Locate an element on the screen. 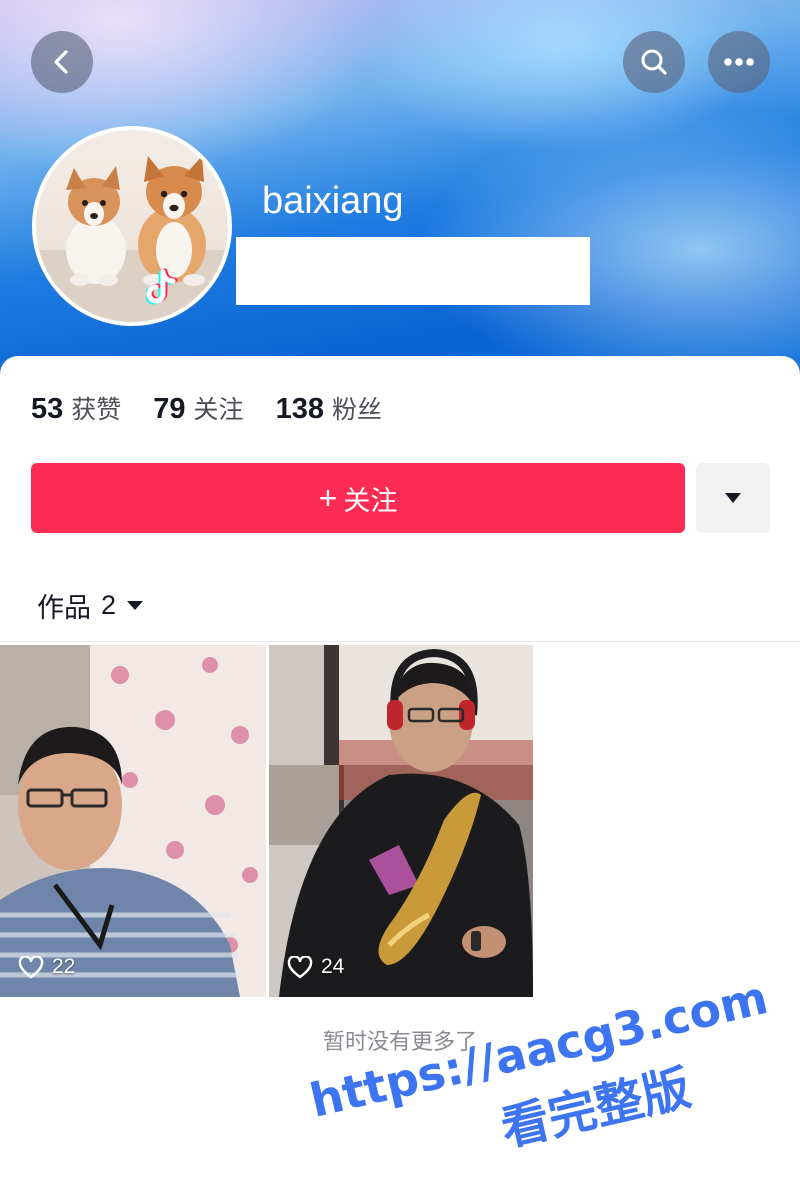  chevron-left-icon is located at coordinates (61, 62).